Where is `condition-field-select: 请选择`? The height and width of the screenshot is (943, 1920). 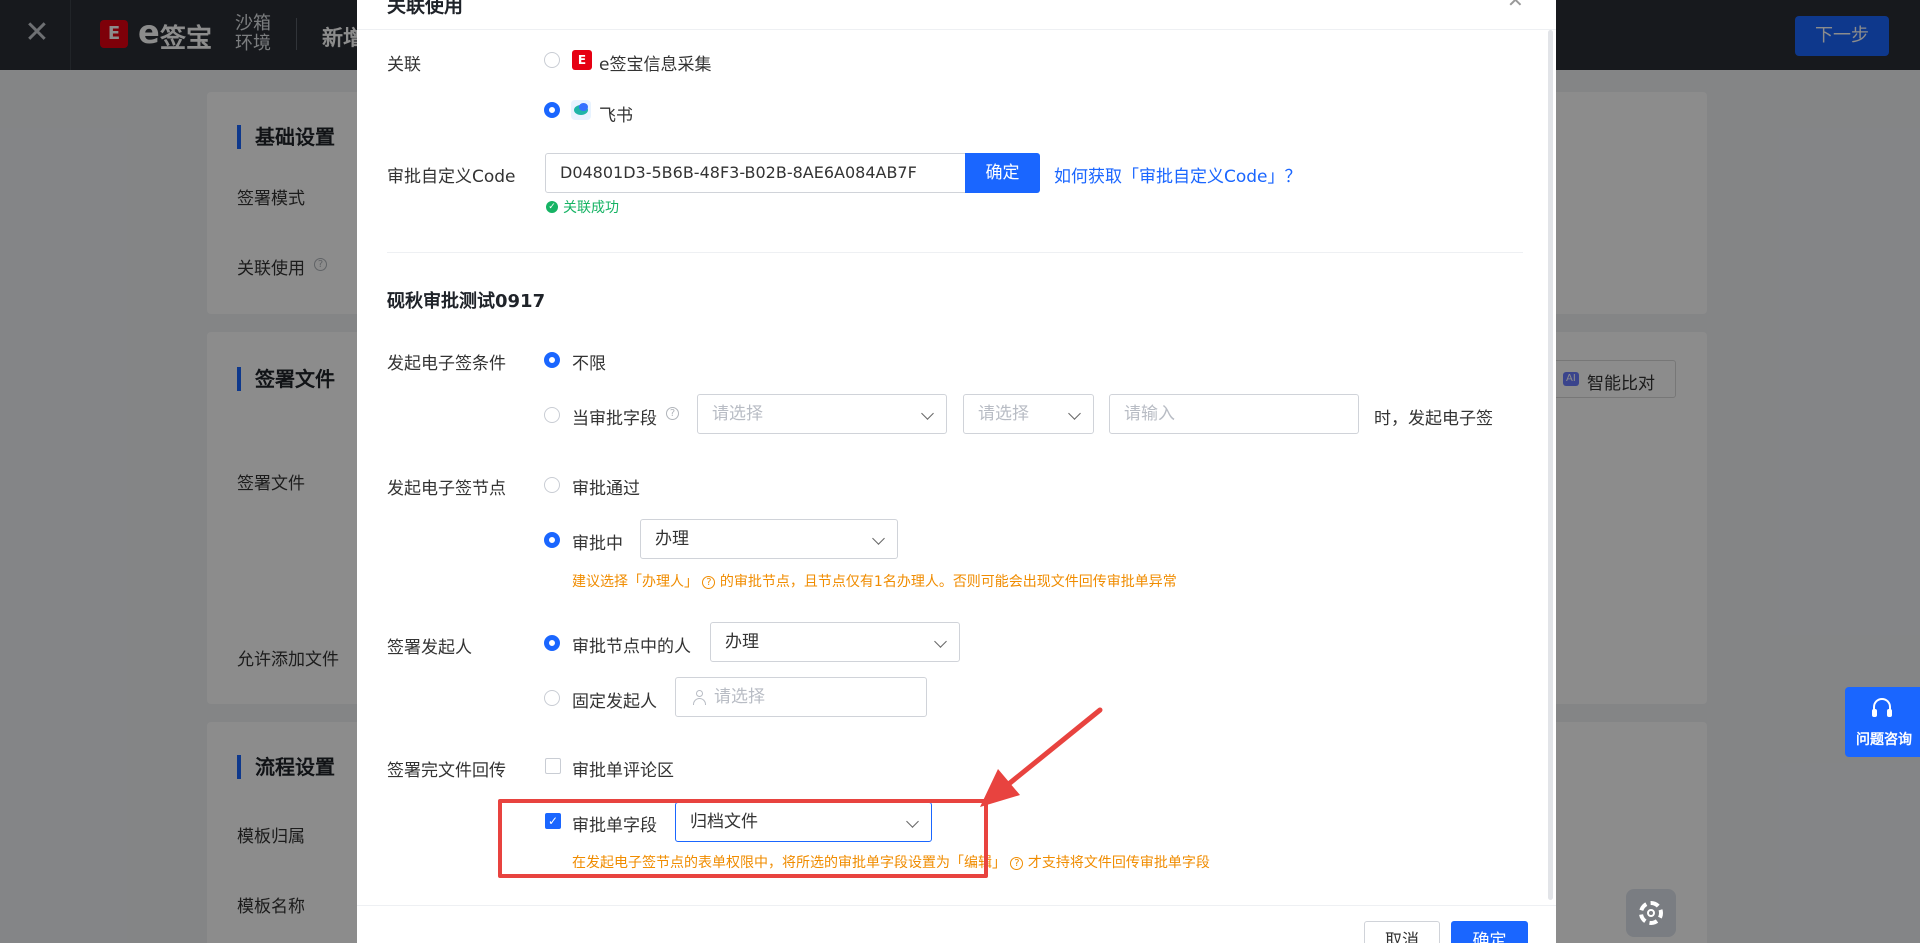 condition-field-select: 请选择 is located at coordinates (822, 414).